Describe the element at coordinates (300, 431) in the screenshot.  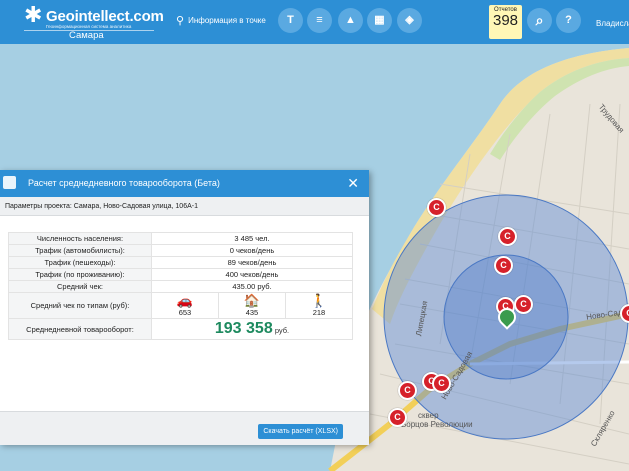
I see `download-xlsx-button: Скачать расчёт (XLSX)` at that location.